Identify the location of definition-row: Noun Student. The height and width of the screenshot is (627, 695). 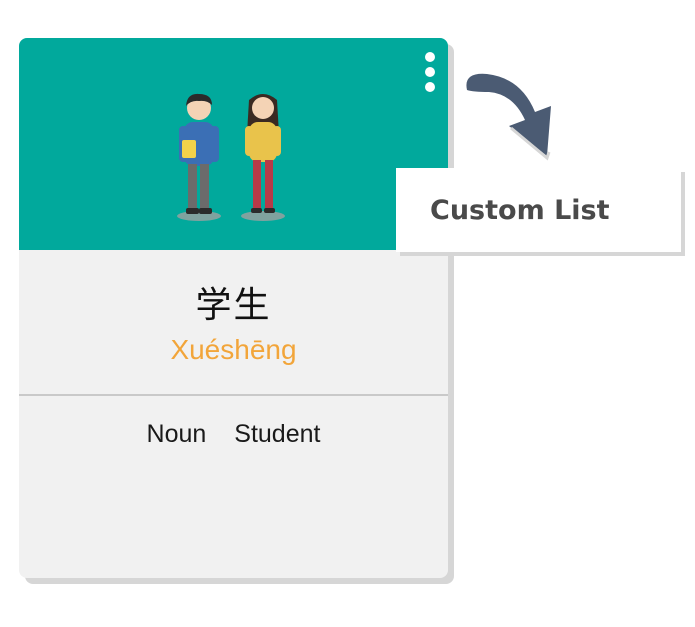
(233, 434).